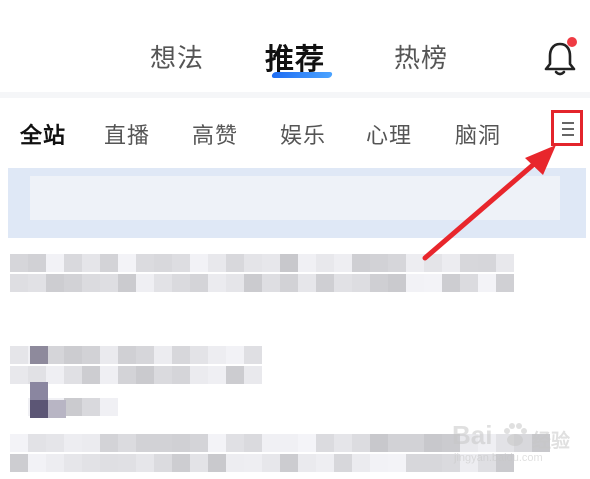 This screenshot has width=590, height=479. Describe the element at coordinates (389, 134) in the screenshot. I see `category-psychology: 心理` at that location.